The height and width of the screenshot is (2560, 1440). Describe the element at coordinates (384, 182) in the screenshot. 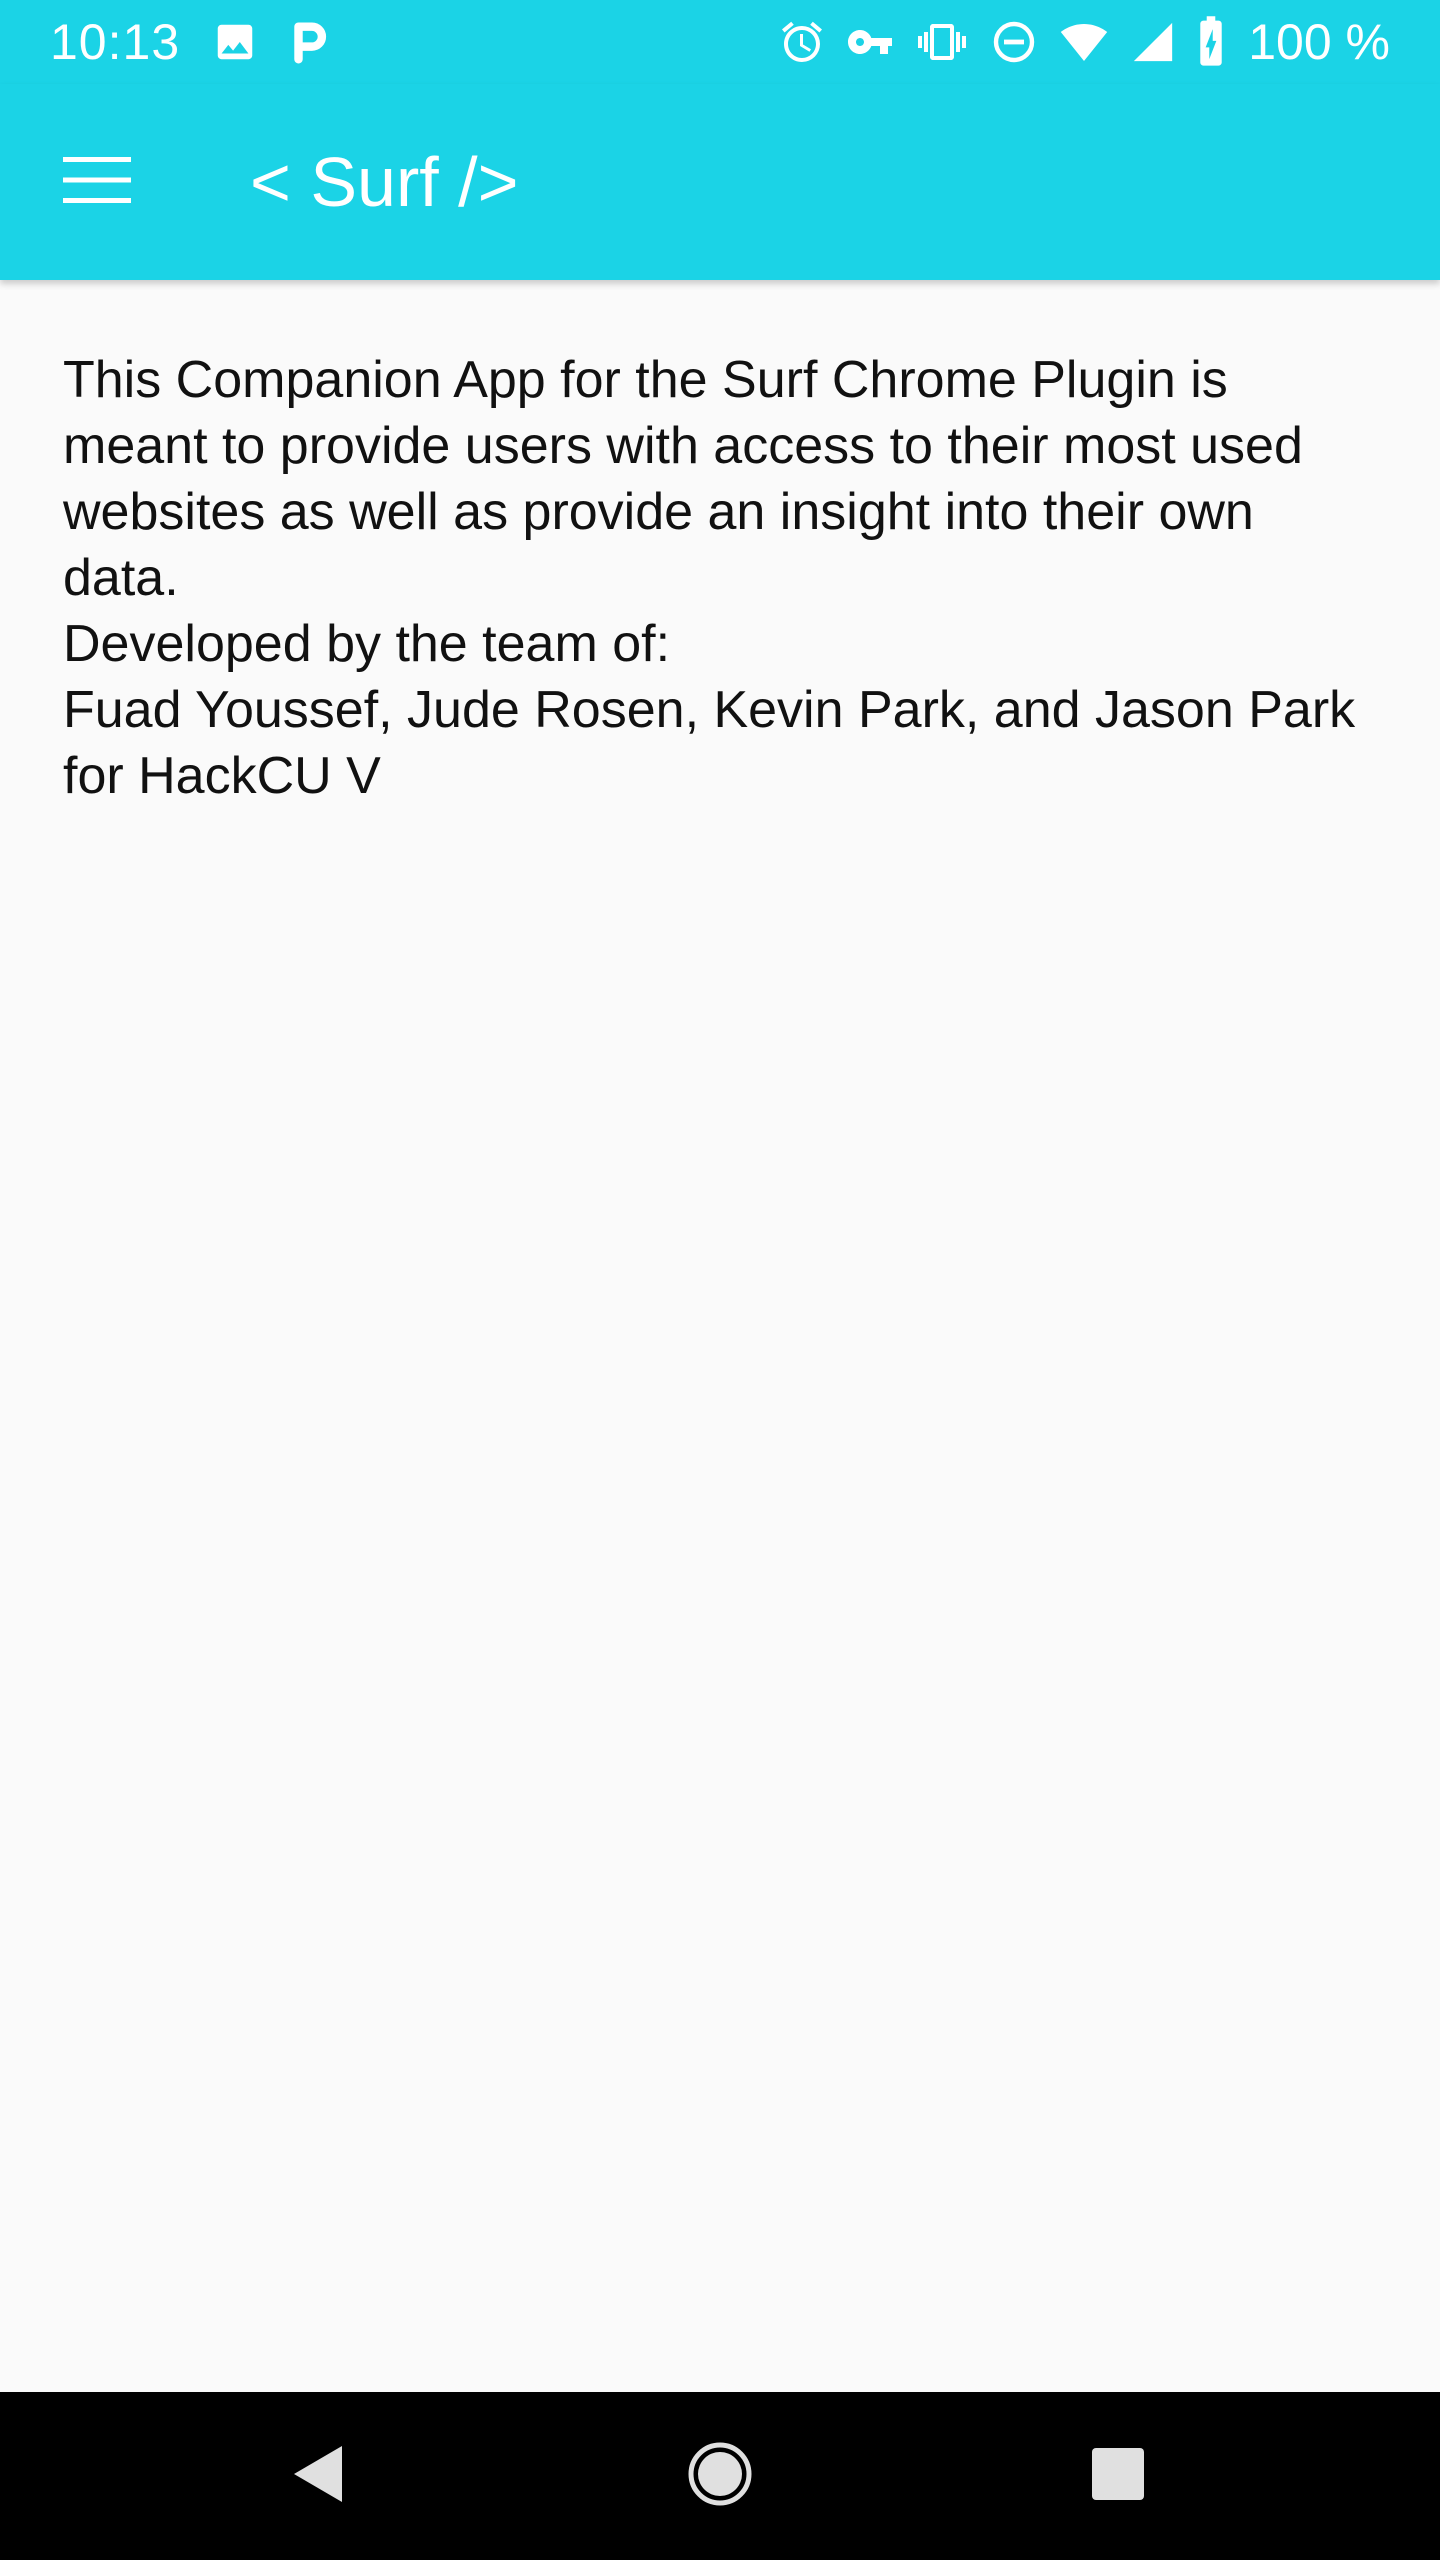

I see `app-title: < Surf />` at that location.